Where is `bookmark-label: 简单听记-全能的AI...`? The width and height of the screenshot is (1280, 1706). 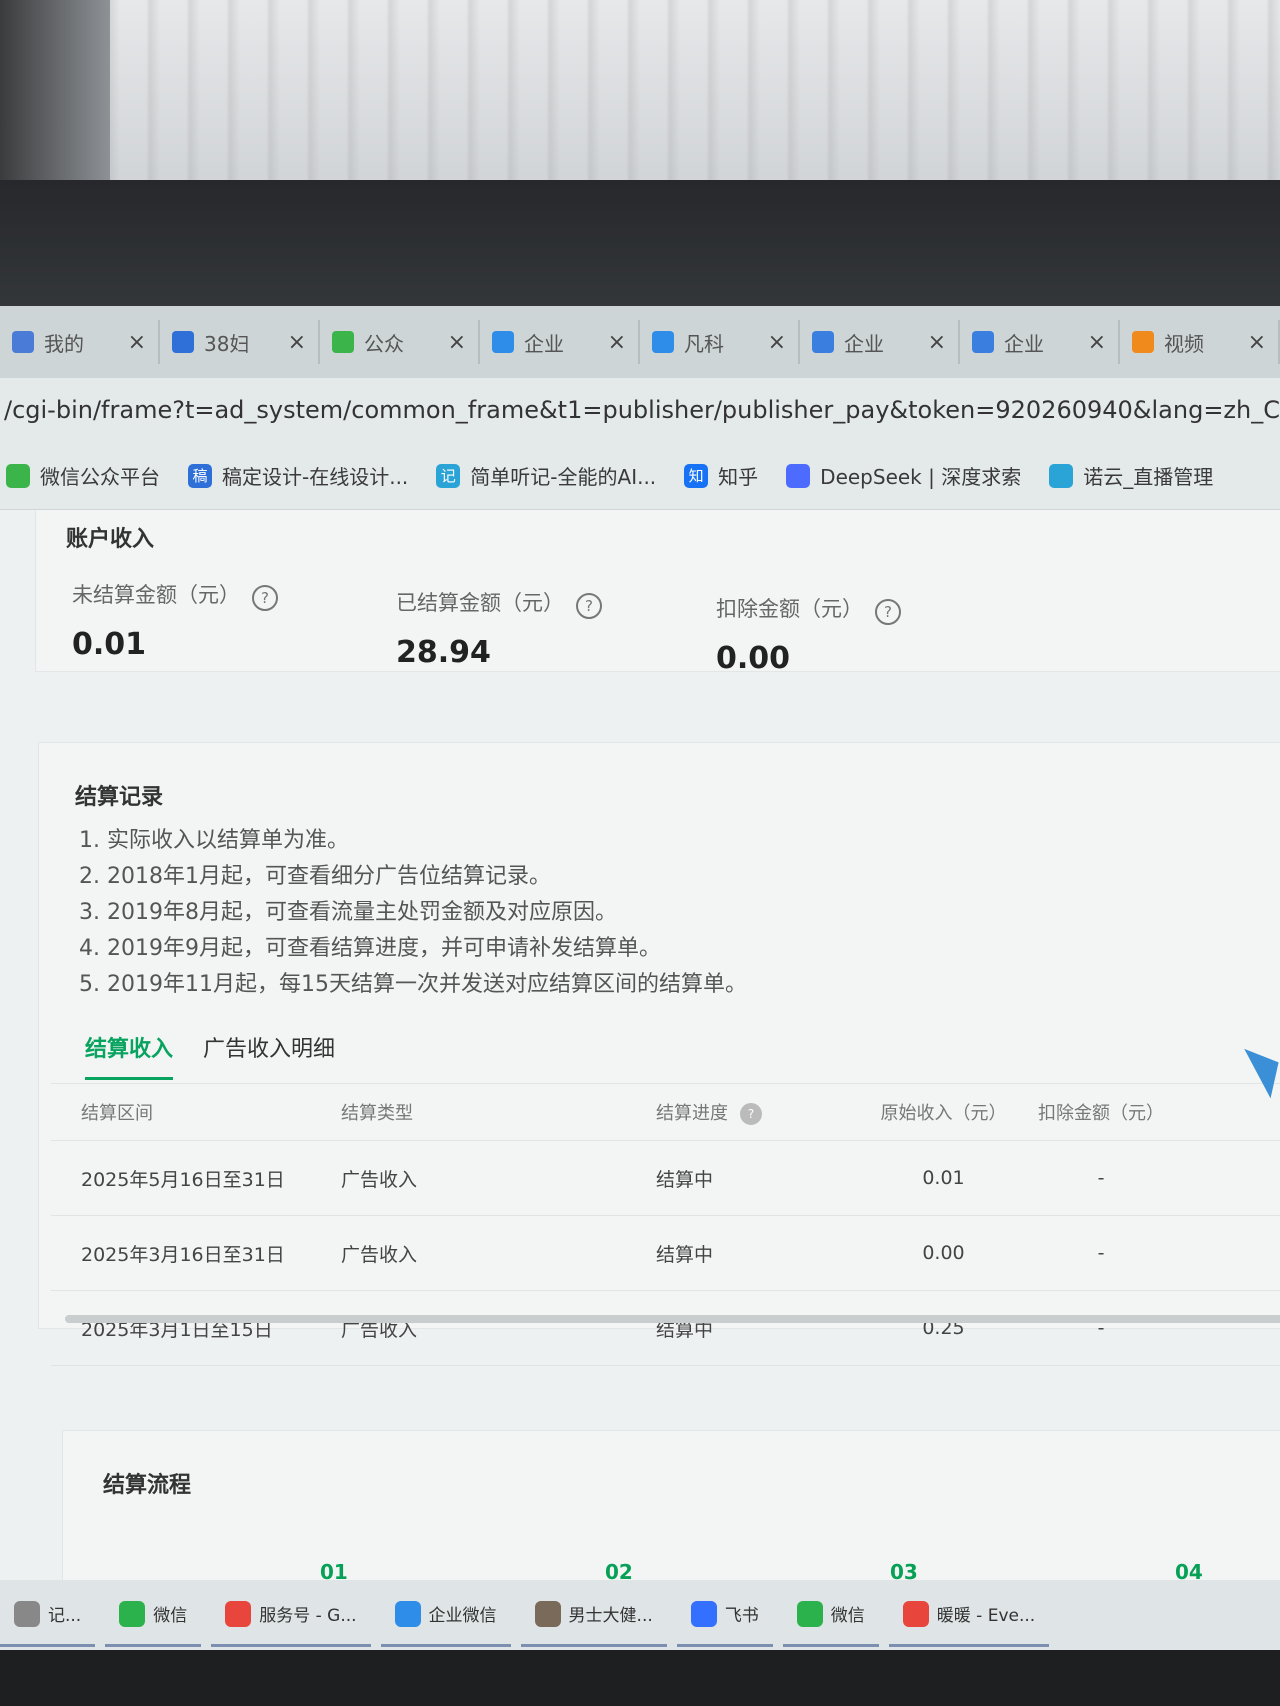
bookmark-label: 简单听记-全能的AI... is located at coordinates (563, 477).